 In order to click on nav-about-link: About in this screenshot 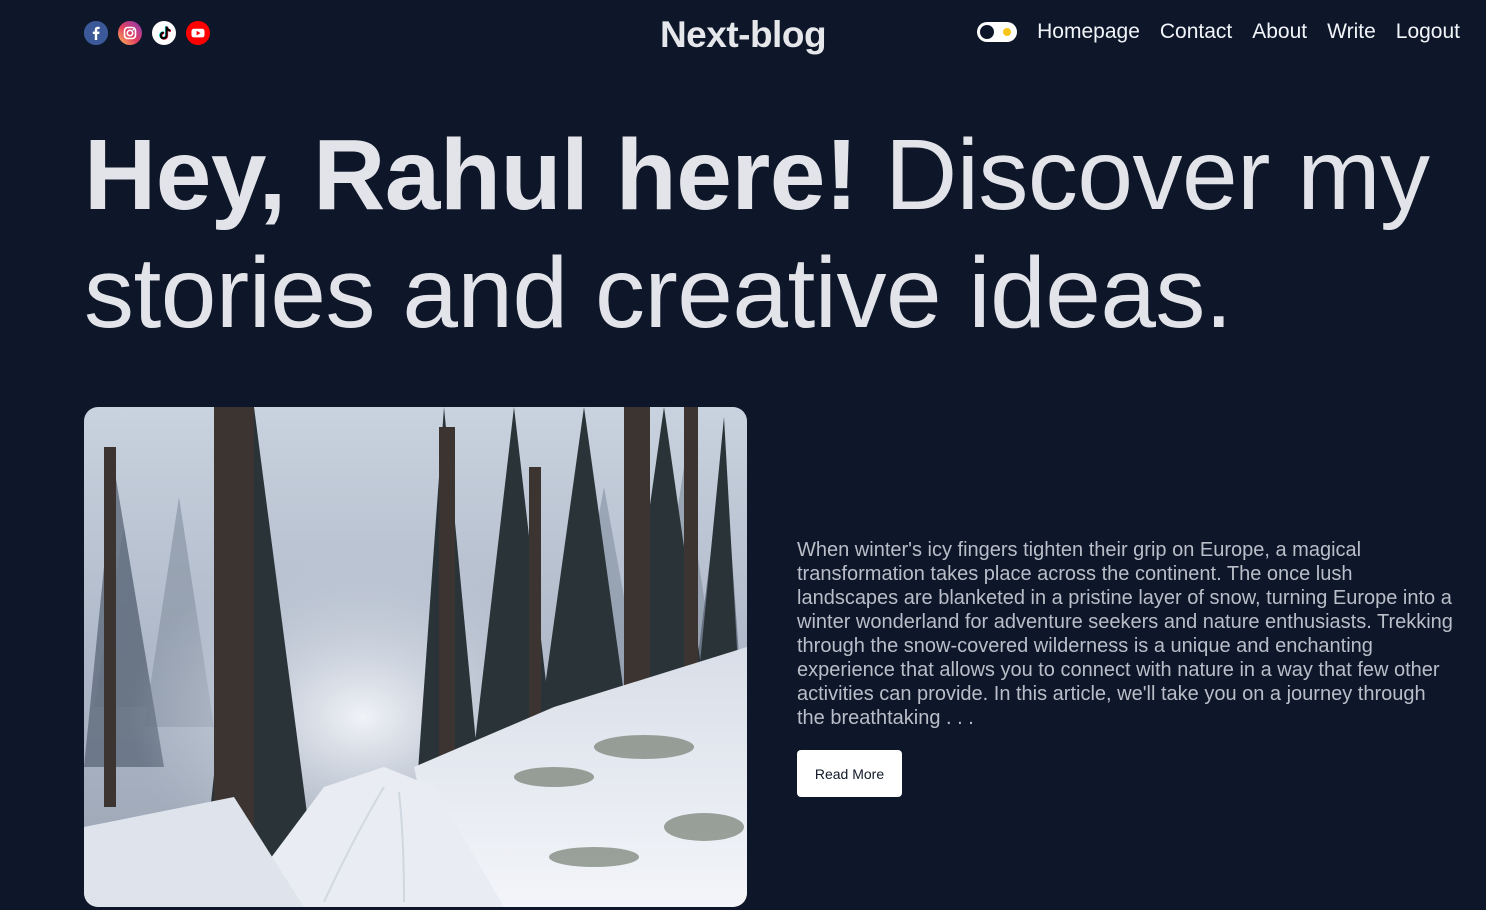, I will do `click(1279, 32)`.